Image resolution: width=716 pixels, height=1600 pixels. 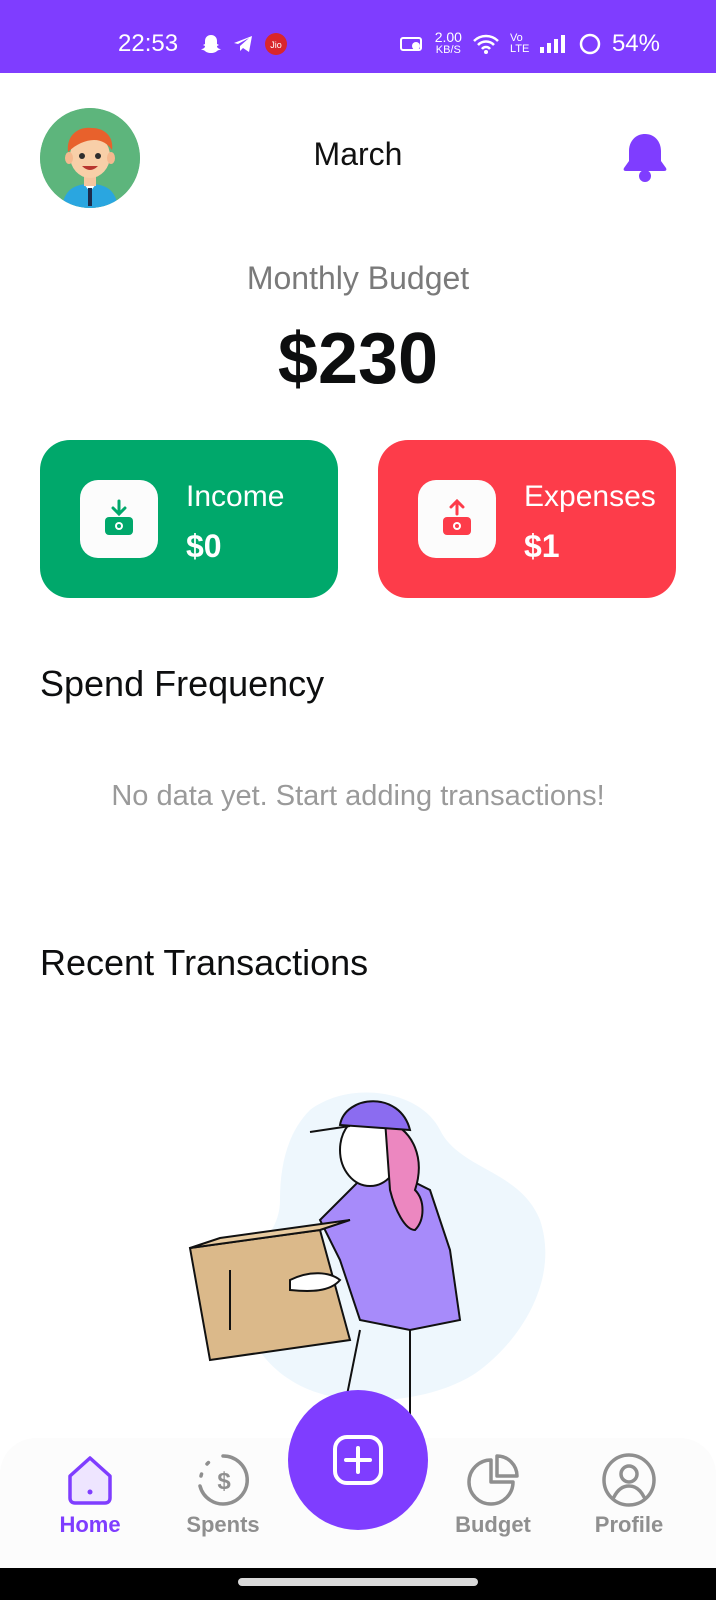 What do you see at coordinates (148, 43) in the screenshot?
I see `status-time: 22:53` at bounding box center [148, 43].